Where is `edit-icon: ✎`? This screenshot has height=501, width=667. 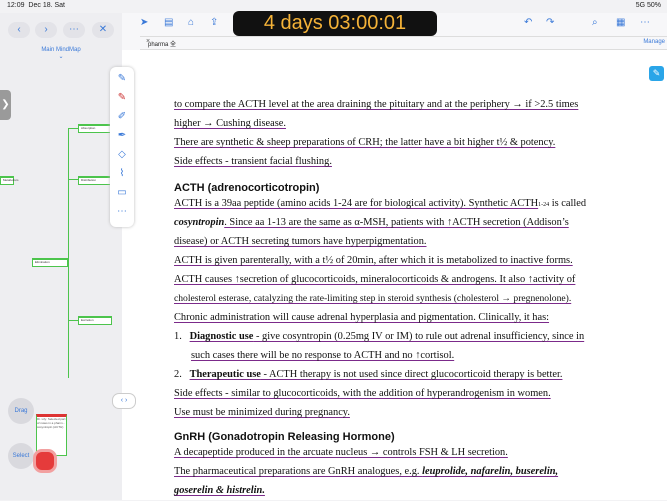 edit-icon: ✎ is located at coordinates (656, 73).